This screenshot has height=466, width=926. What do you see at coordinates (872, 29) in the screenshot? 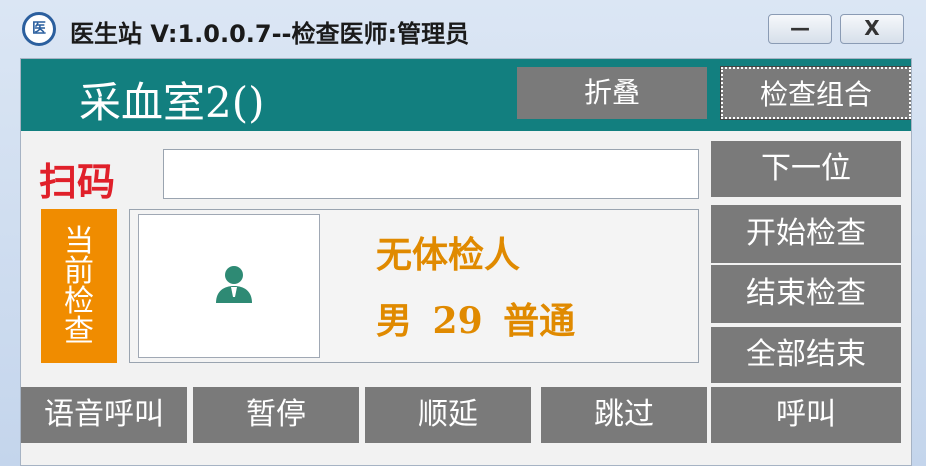
I see `close-button: X` at bounding box center [872, 29].